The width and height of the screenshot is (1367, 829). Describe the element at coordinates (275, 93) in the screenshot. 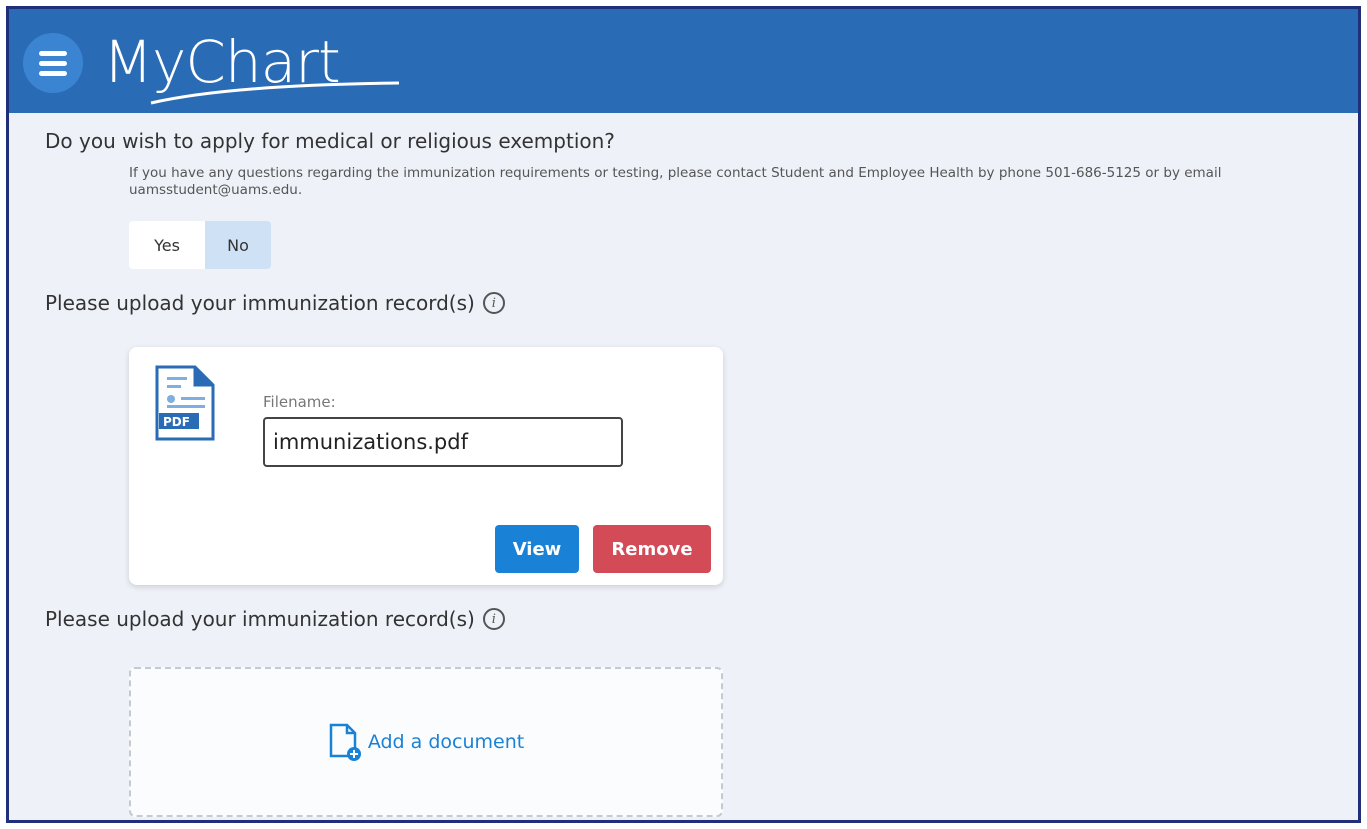

I see `logo-swoosh-icon` at that location.